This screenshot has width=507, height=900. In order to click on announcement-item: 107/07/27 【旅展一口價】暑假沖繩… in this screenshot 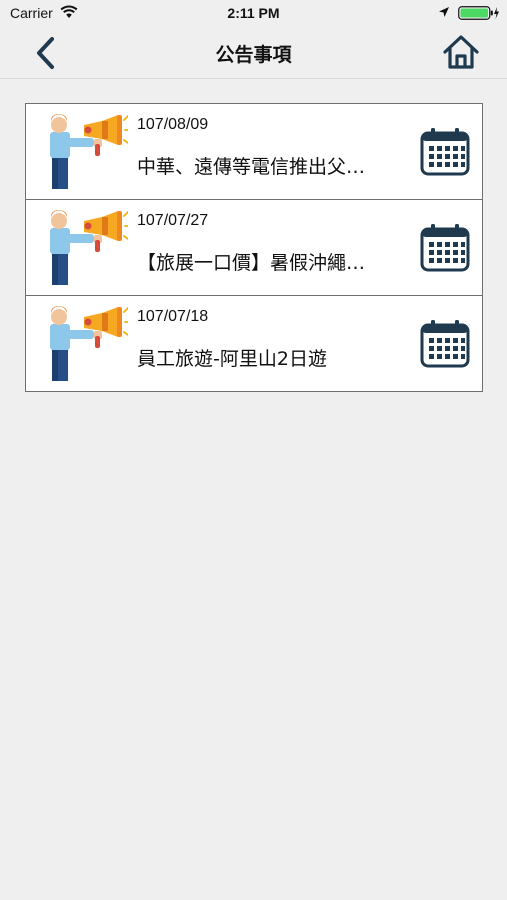, I will do `click(254, 247)`.